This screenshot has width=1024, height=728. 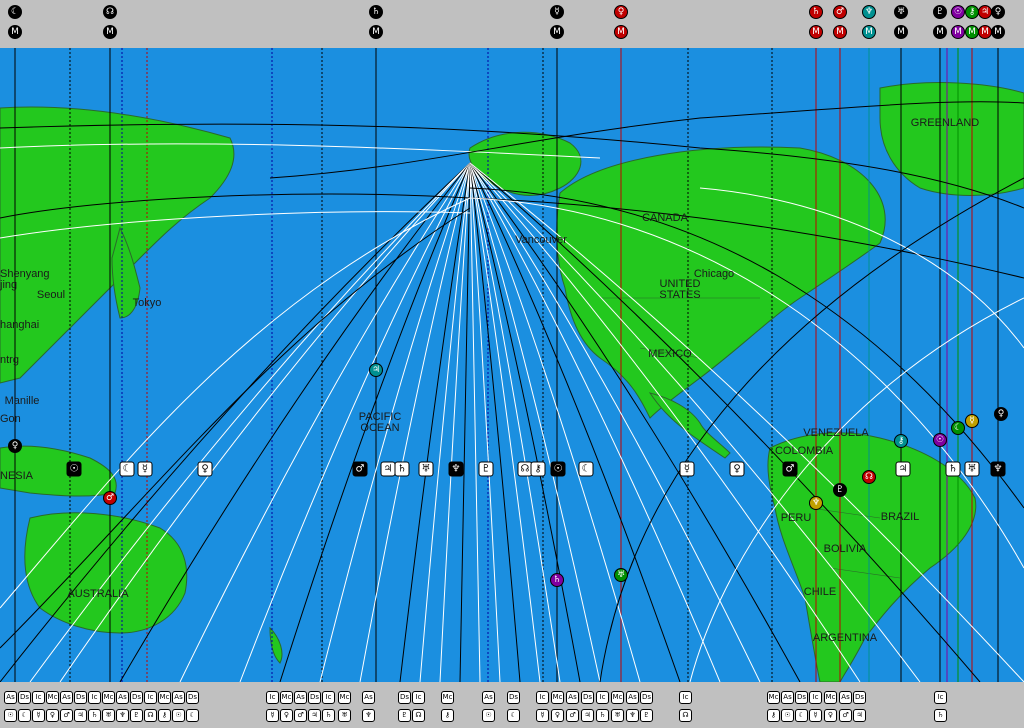 I want to click on equator-marker-17: ♃, so click(x=903, y=469).